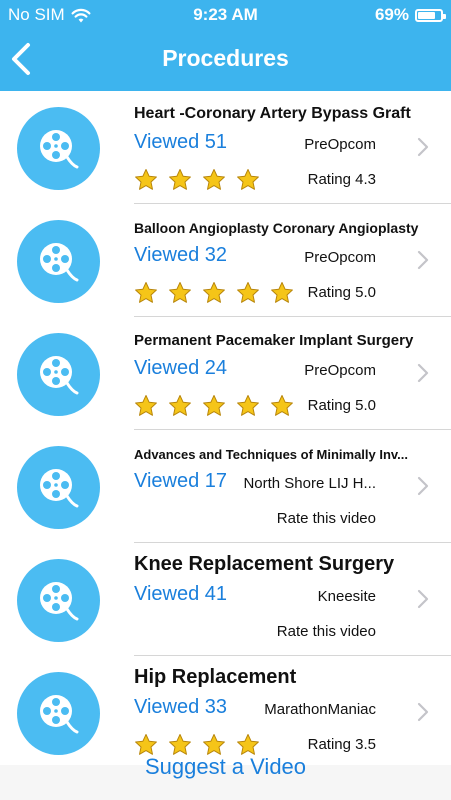 The image size is (451, 800). What do you see at coordinates (341, 179) in the screenshot?
I see `rating-label: Rating 4.3` at bounding box center [341, 179].